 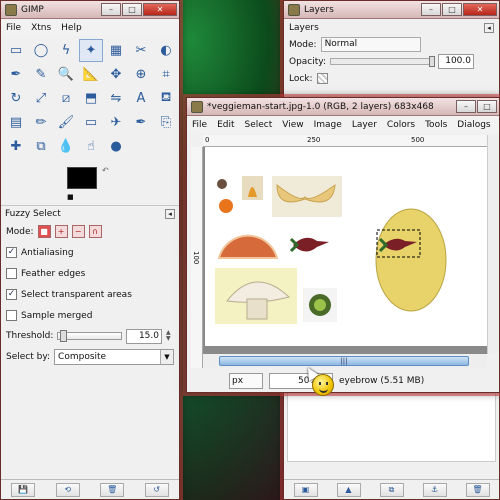 What do you see at coordinates (322, 78) in the screenshot?
I see `lock-alpha-checkbox` at bounding box center [322, 78].